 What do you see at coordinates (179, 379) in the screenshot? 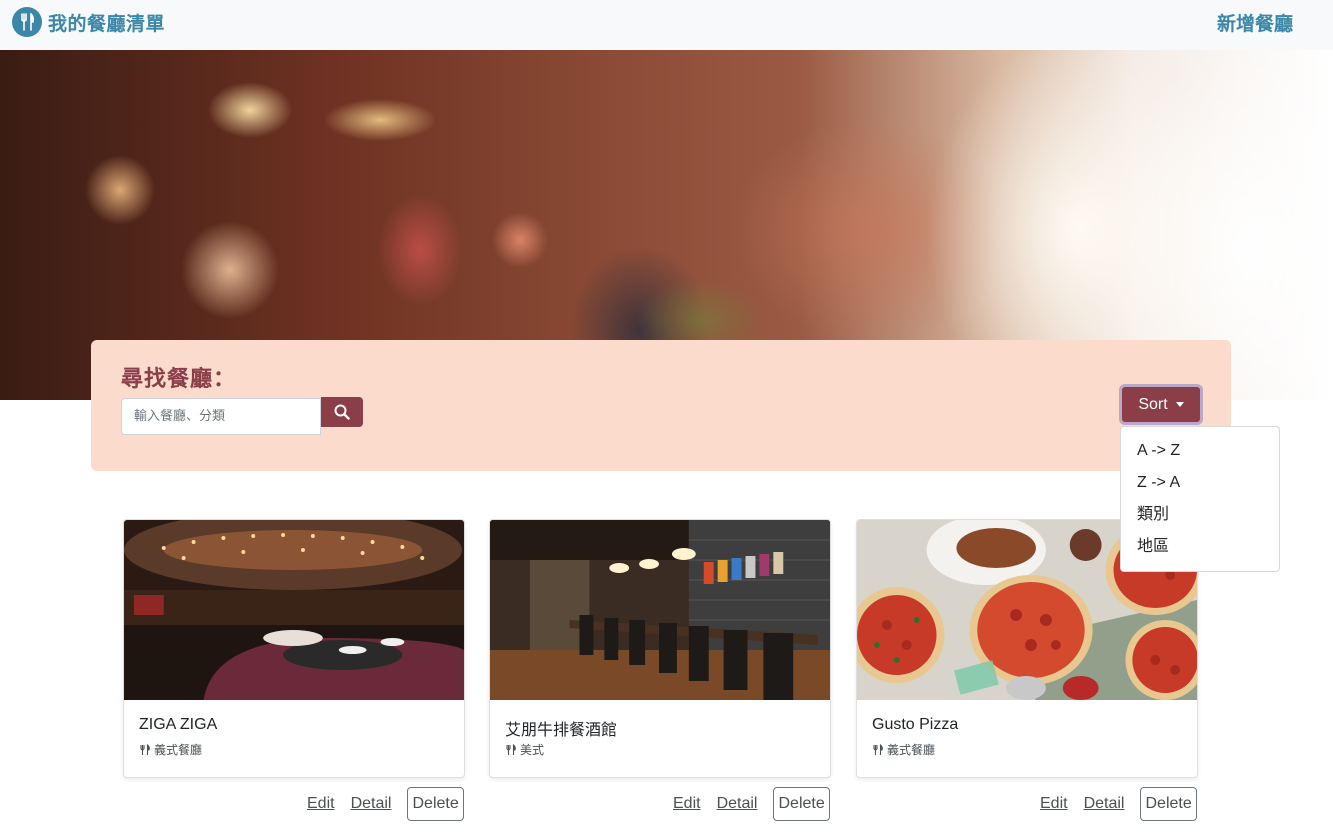
I see `search-title: 尋找餐廳：` at bounding box center [179, 379].